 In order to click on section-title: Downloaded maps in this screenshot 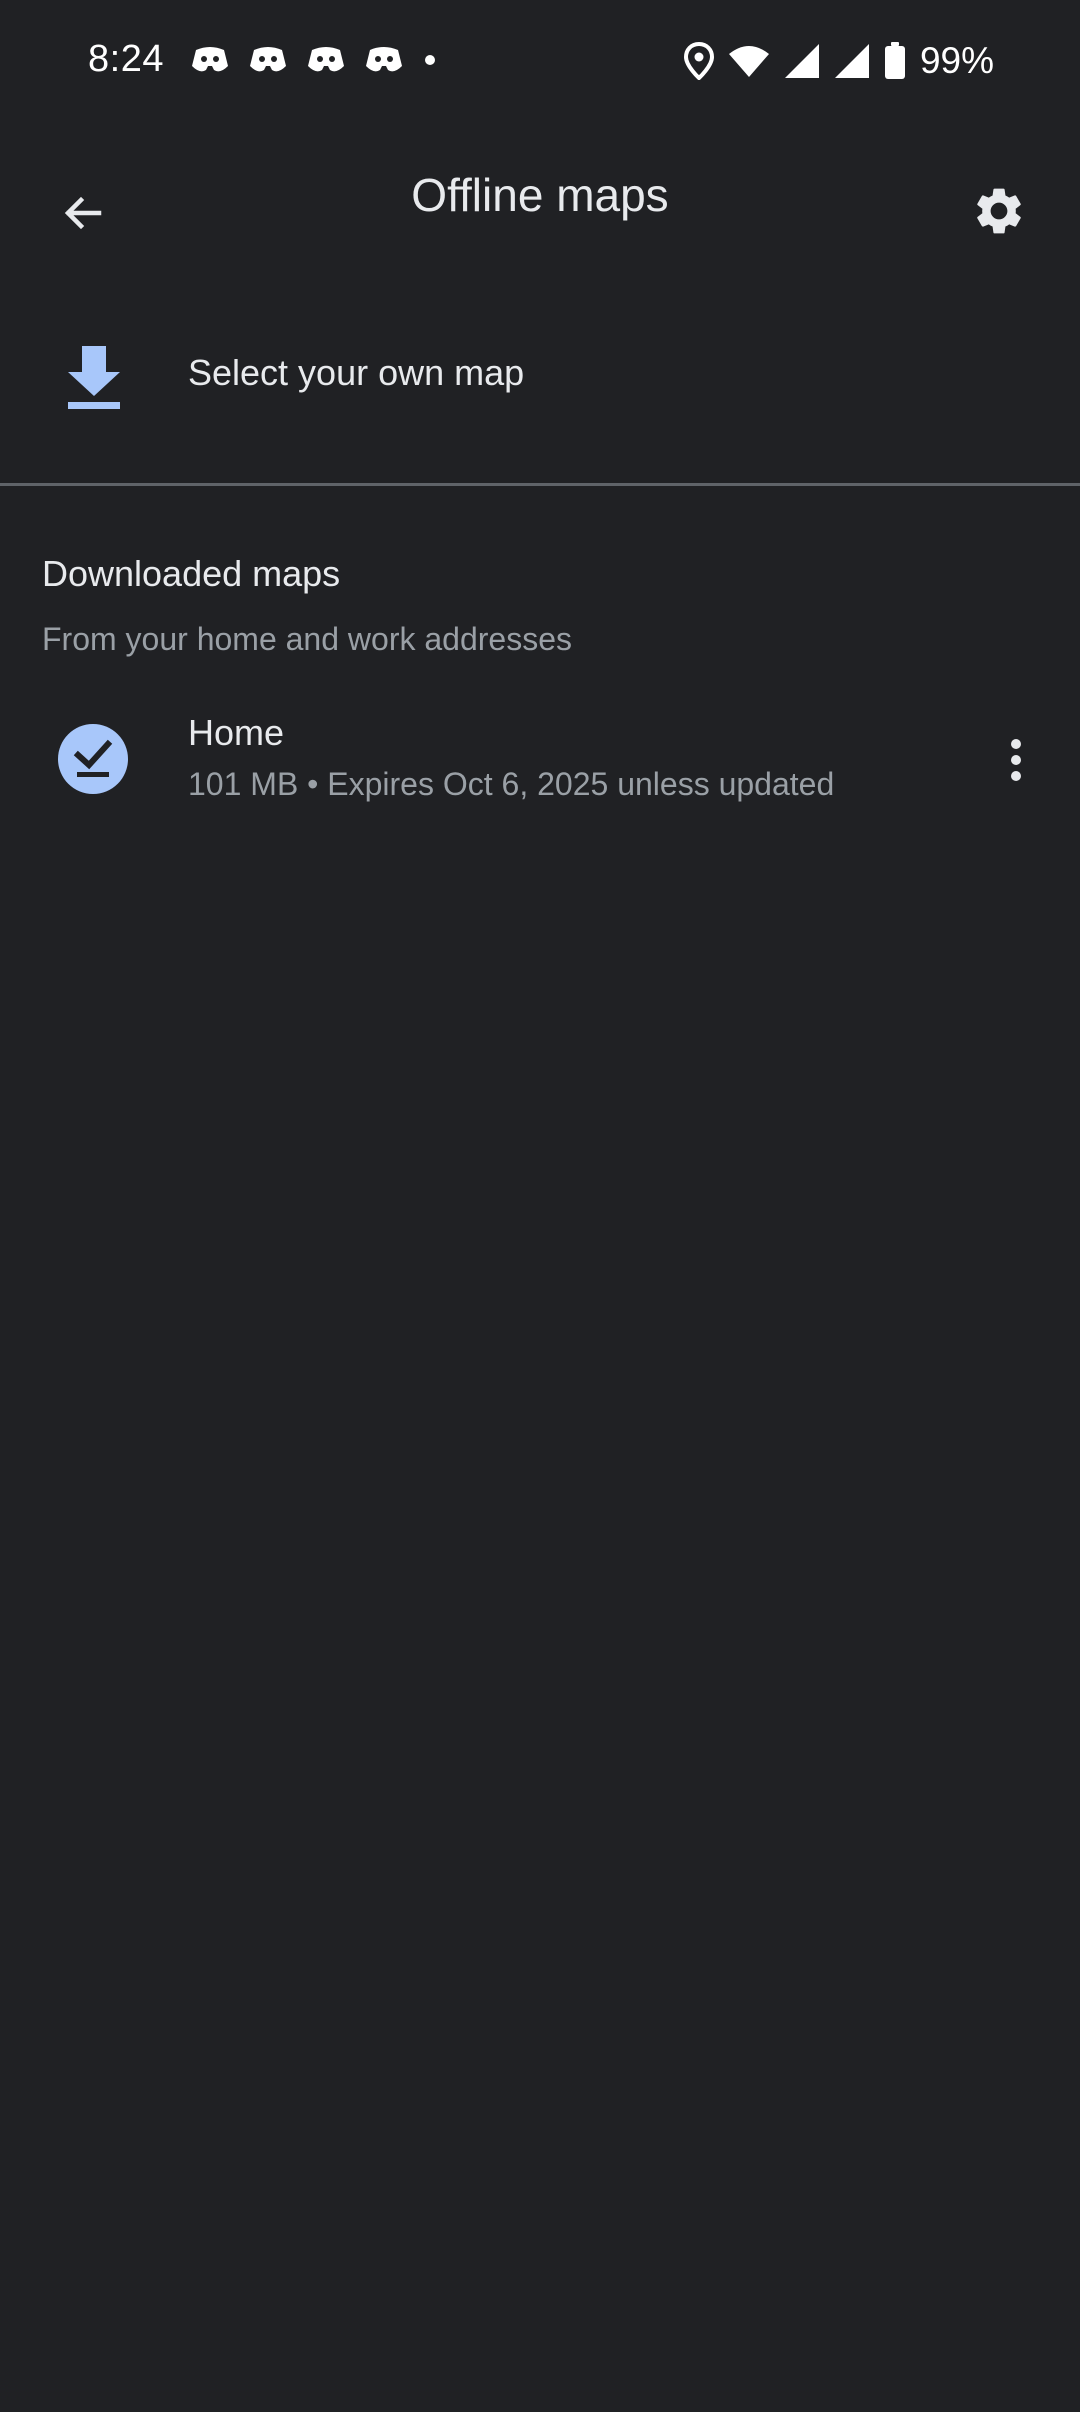, I will do `click(191, 573)`.